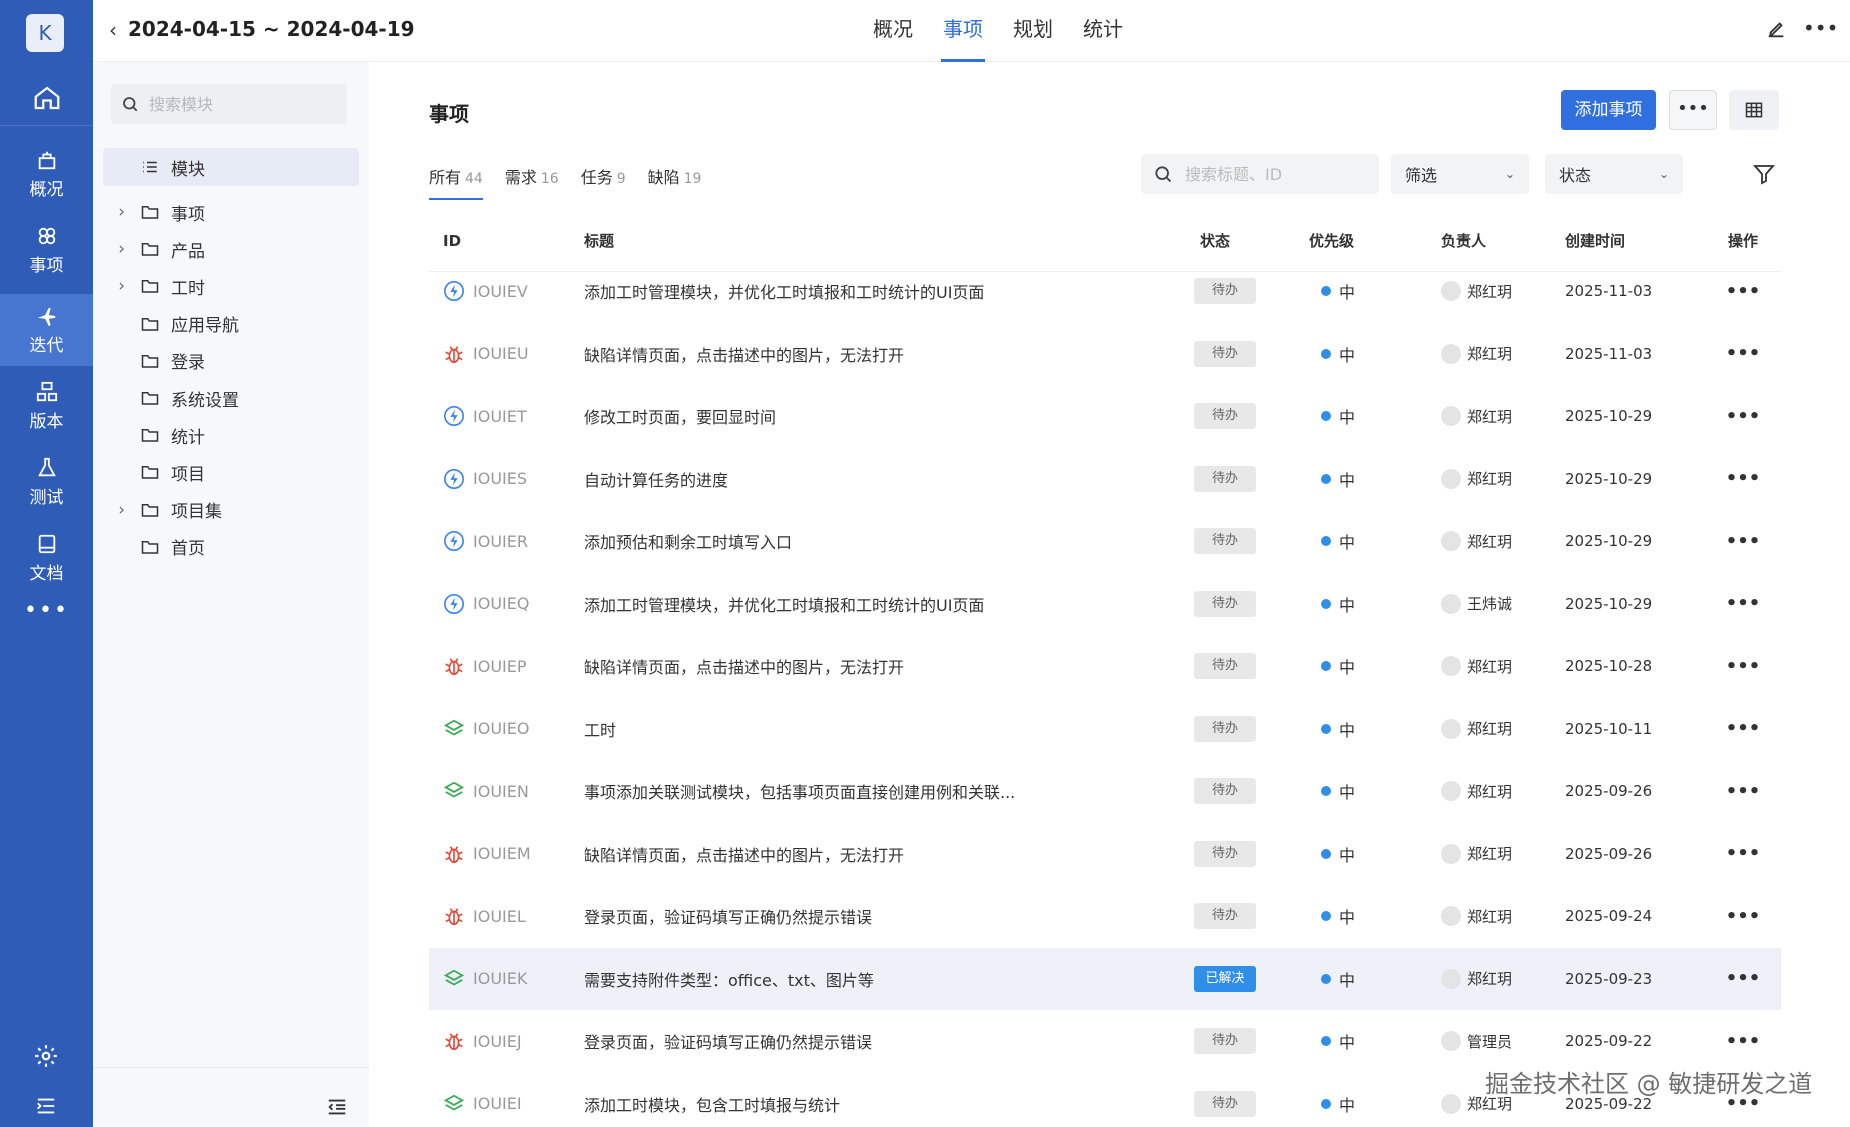  Describe the element at coordinates (889, 729) in the screenshot. I see `issue-title: 工时` at that location.